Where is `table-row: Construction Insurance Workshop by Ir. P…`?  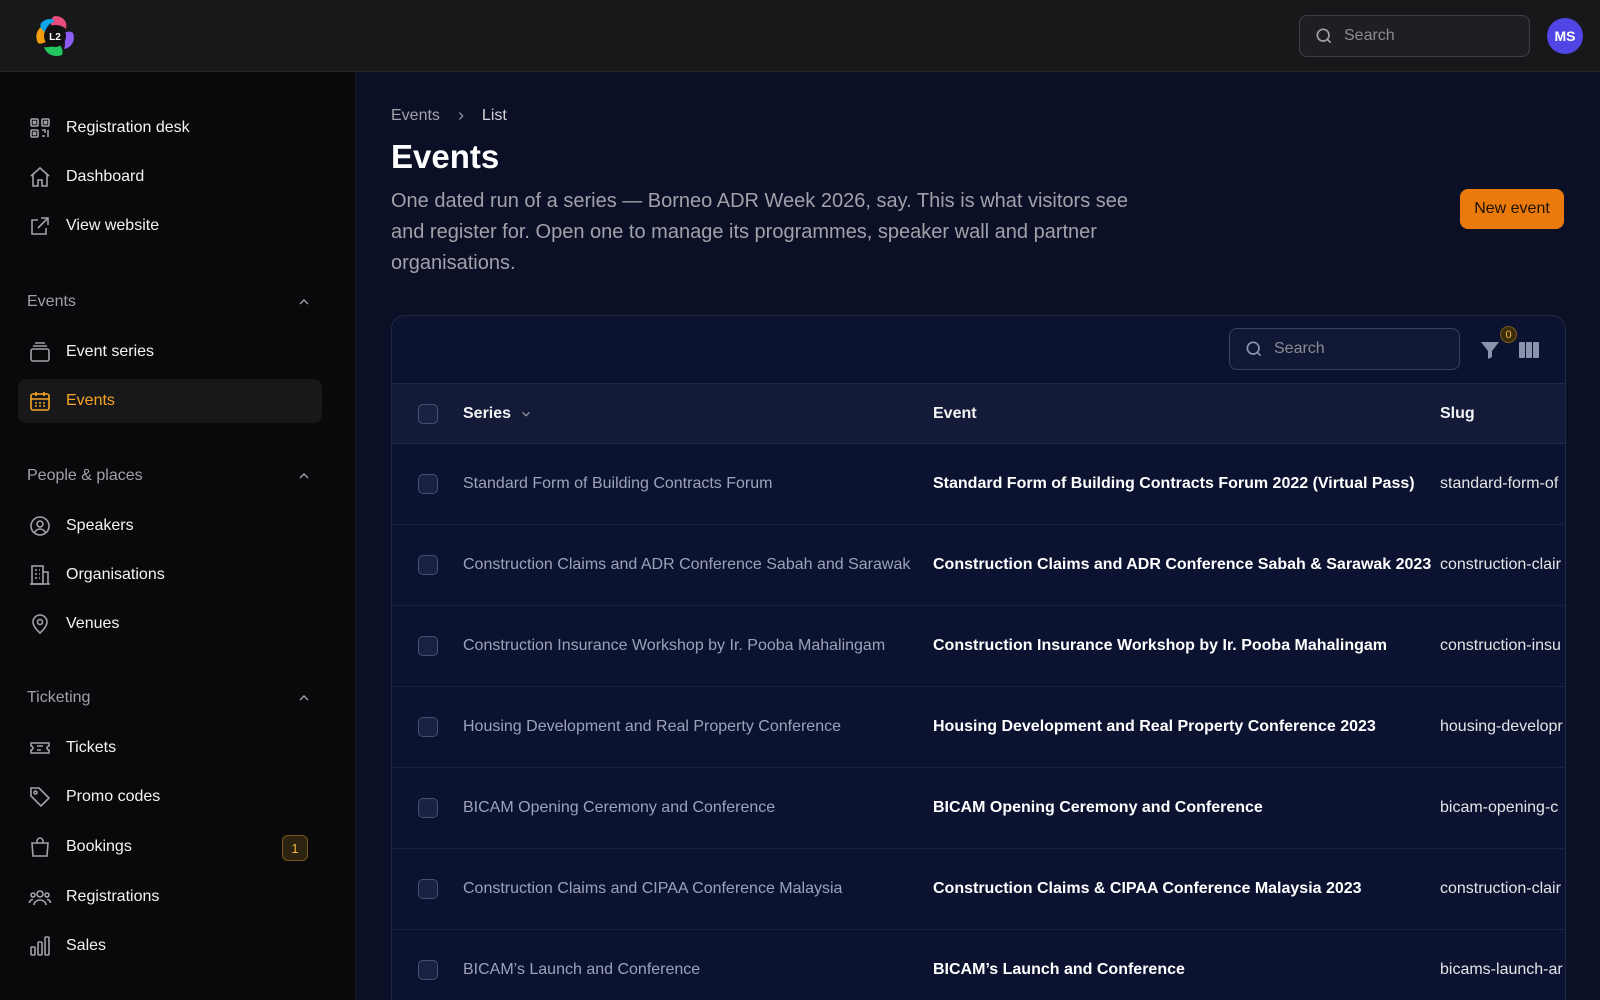 table-row: Construction Insurance Workshop by Ir. P… is located at coordinates (978, 646).